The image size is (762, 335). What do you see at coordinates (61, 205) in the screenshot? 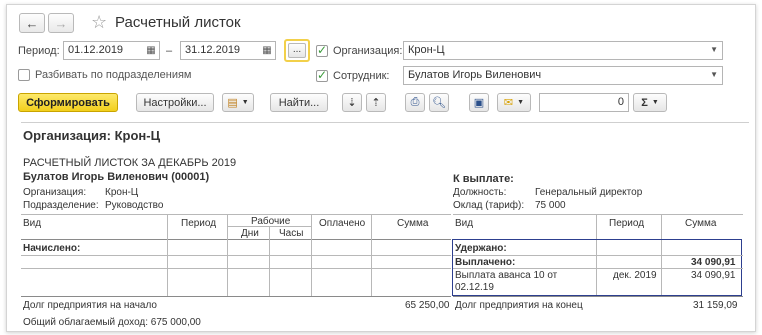
I see `dept-key: Подразделение:` at bounding box center [61, 205].